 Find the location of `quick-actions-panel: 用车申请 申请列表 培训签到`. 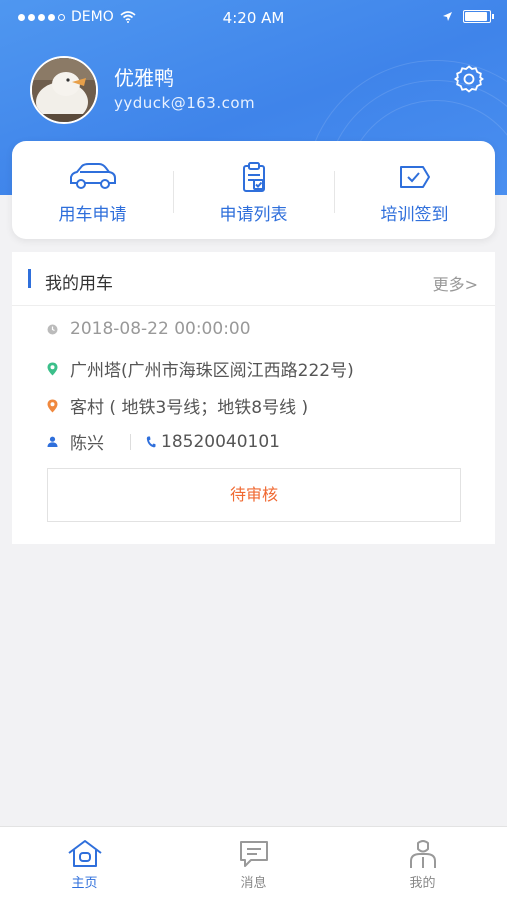

quick-actions-panel: 用车申请 申请列表 培训签到 is located at coordinates (253, 190).